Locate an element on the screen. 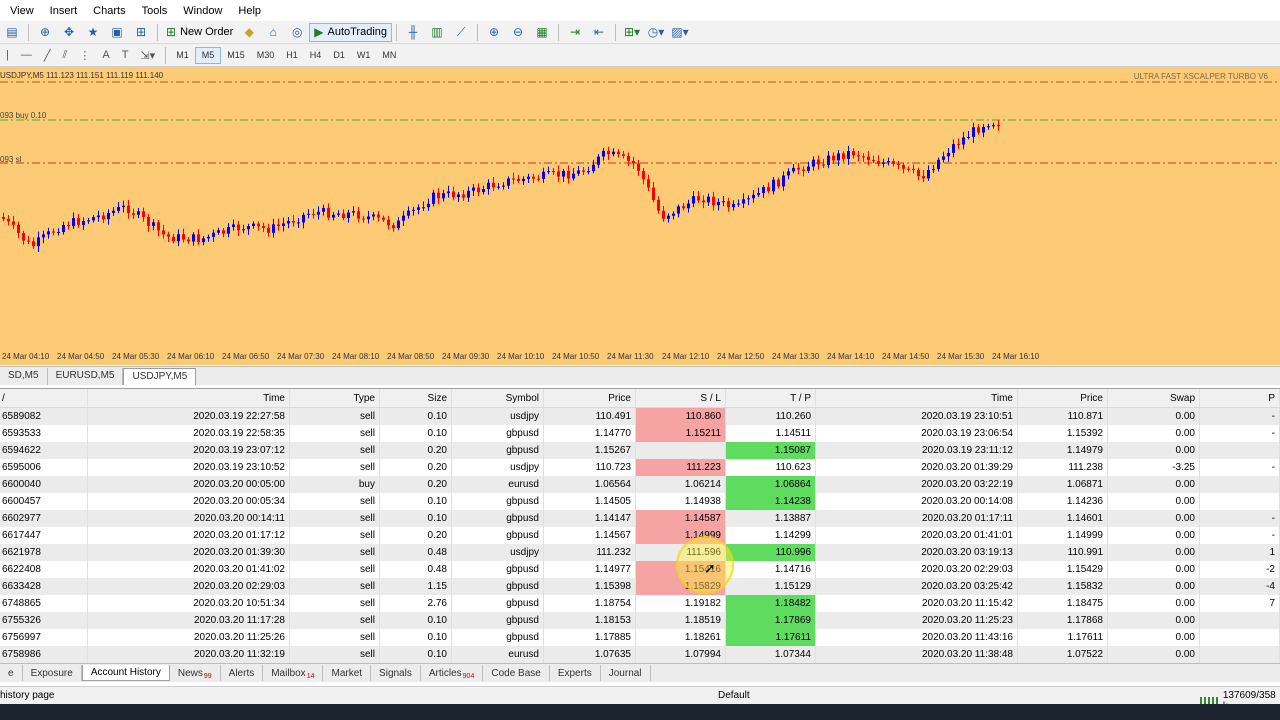 The height and width of the screenshot is (720, 1280). col-profit: P is located at coordinates (1240, 398).